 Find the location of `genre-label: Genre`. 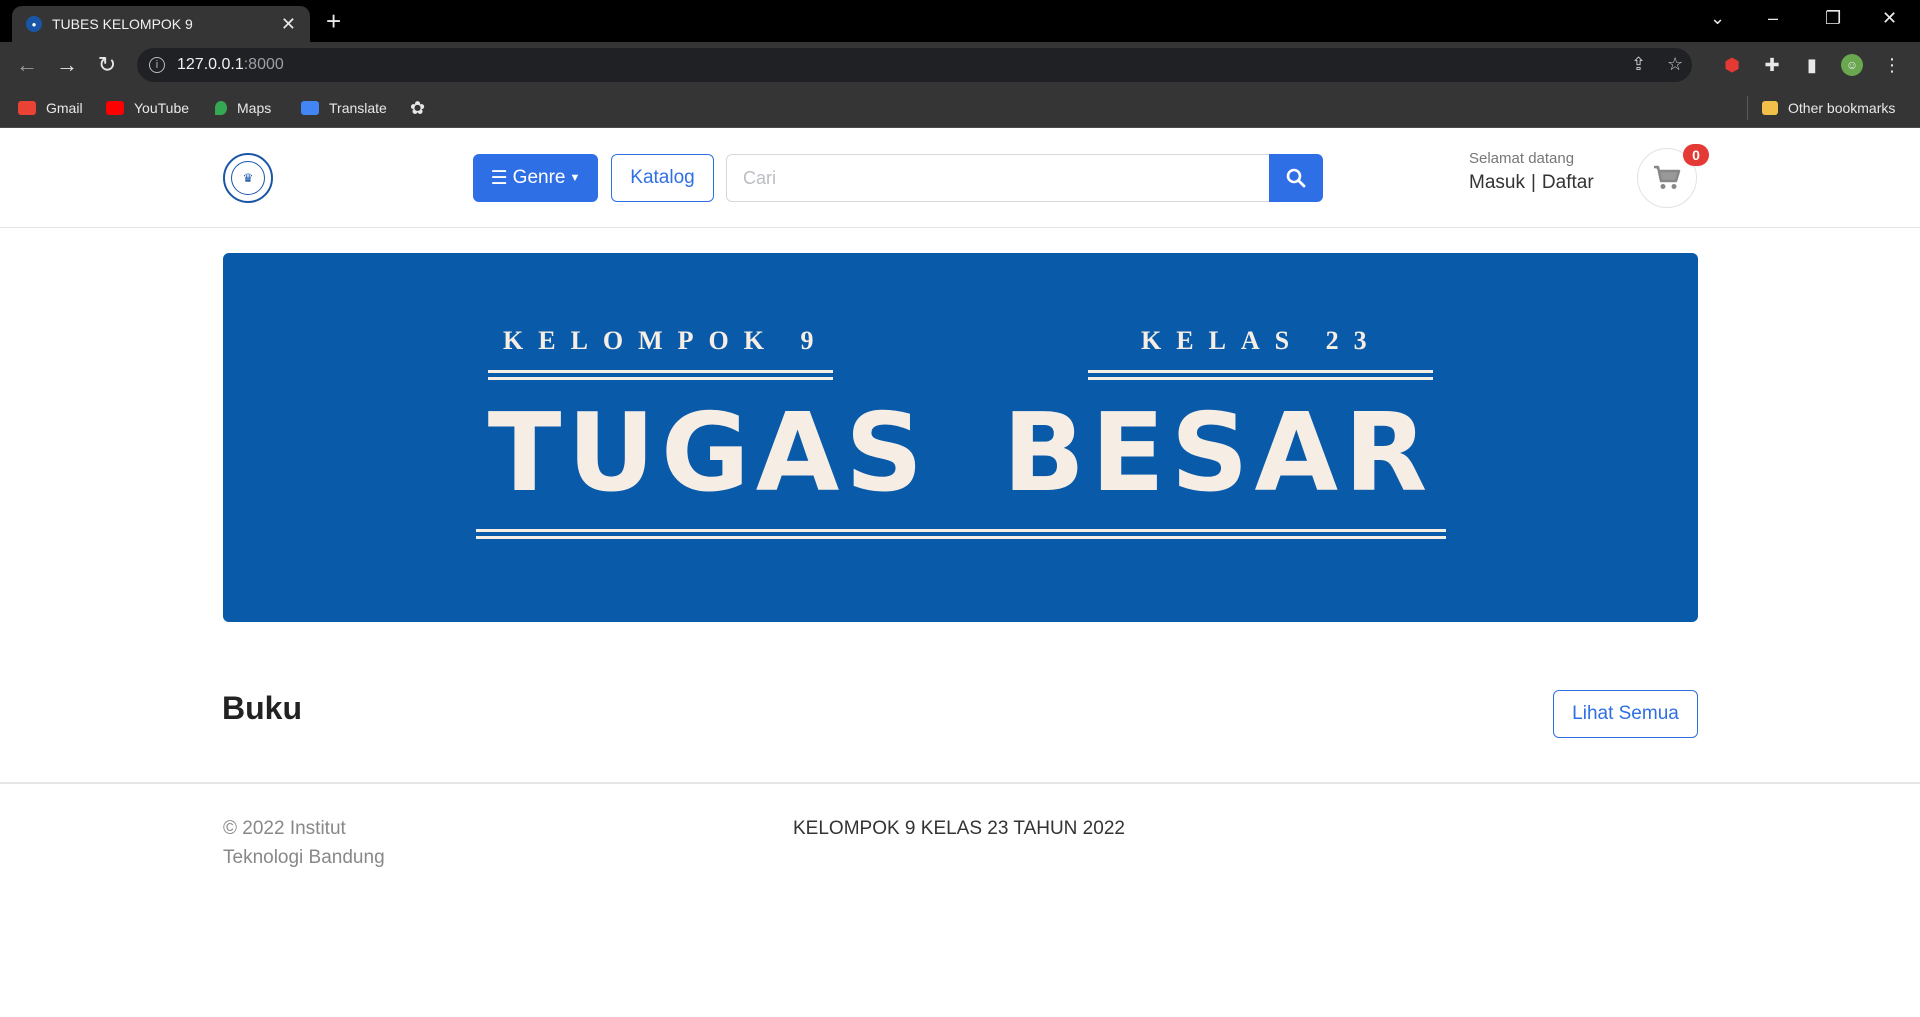

genre-label: Genre is located at coordinates (539, 177).